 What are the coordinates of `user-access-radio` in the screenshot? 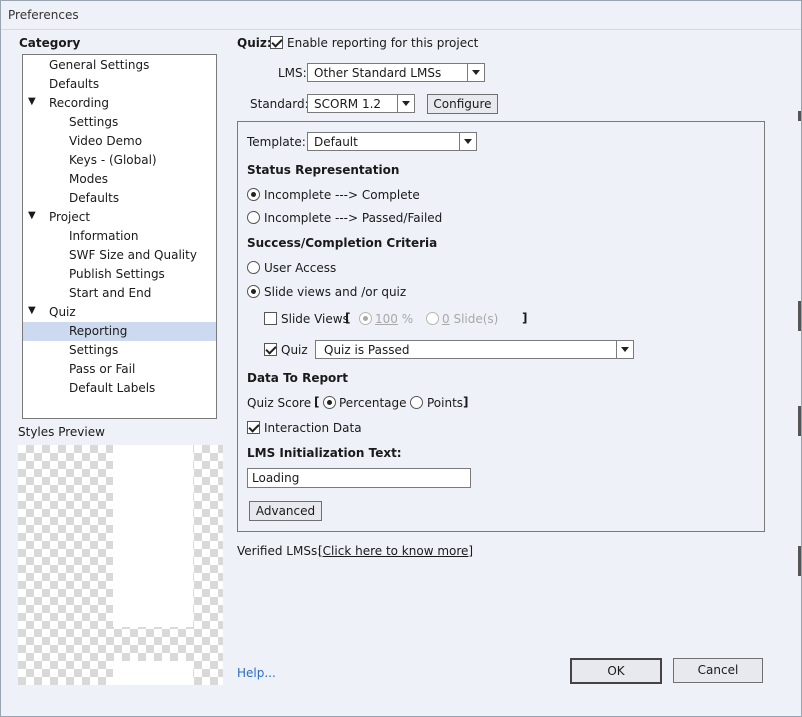 It's located at (253, 267).